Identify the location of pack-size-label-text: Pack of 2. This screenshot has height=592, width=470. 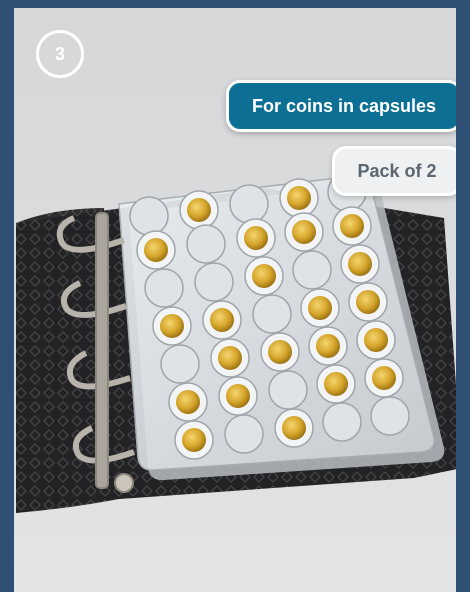
(397, 170).